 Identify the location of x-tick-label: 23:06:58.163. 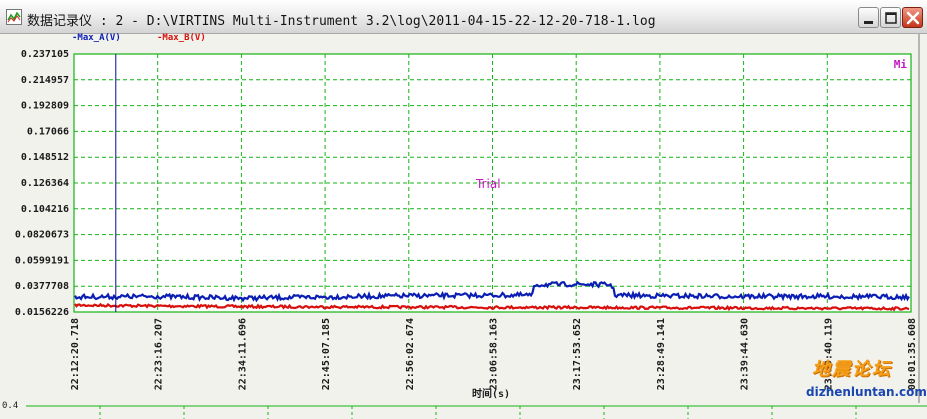
(494, 354).